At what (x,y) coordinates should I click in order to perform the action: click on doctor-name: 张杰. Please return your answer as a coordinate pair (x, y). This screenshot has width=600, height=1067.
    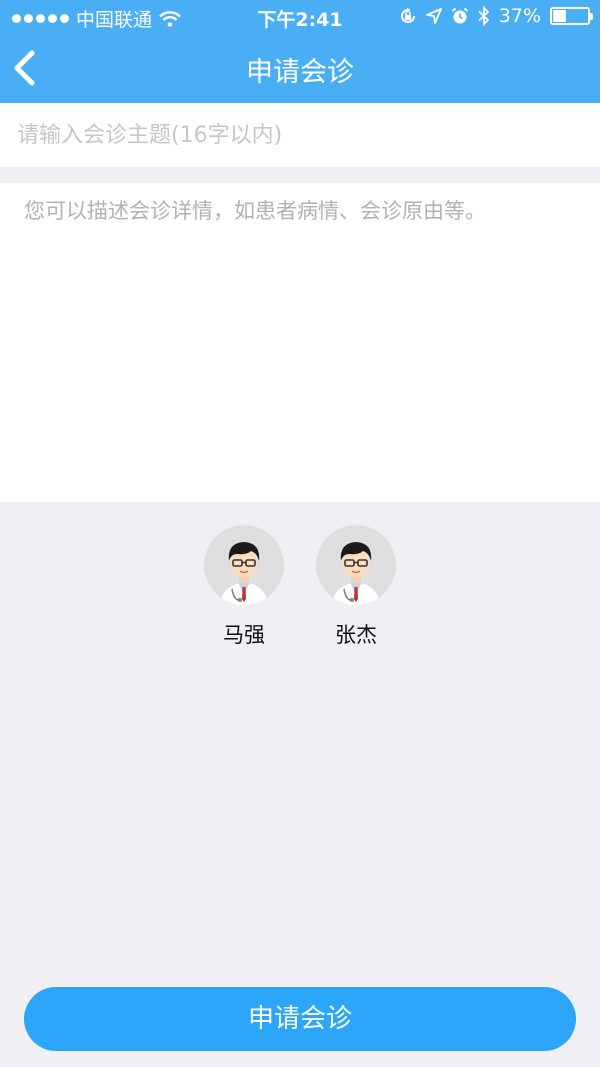
    Looking at the image, I should click on (356, 635).